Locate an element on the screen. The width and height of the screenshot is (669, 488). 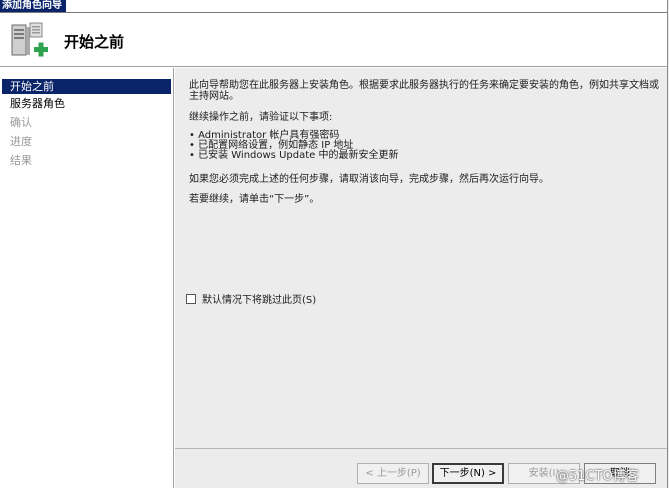
continue-note: 若要继续，请单击“下一步”。 is located at coordinates (254, 199).